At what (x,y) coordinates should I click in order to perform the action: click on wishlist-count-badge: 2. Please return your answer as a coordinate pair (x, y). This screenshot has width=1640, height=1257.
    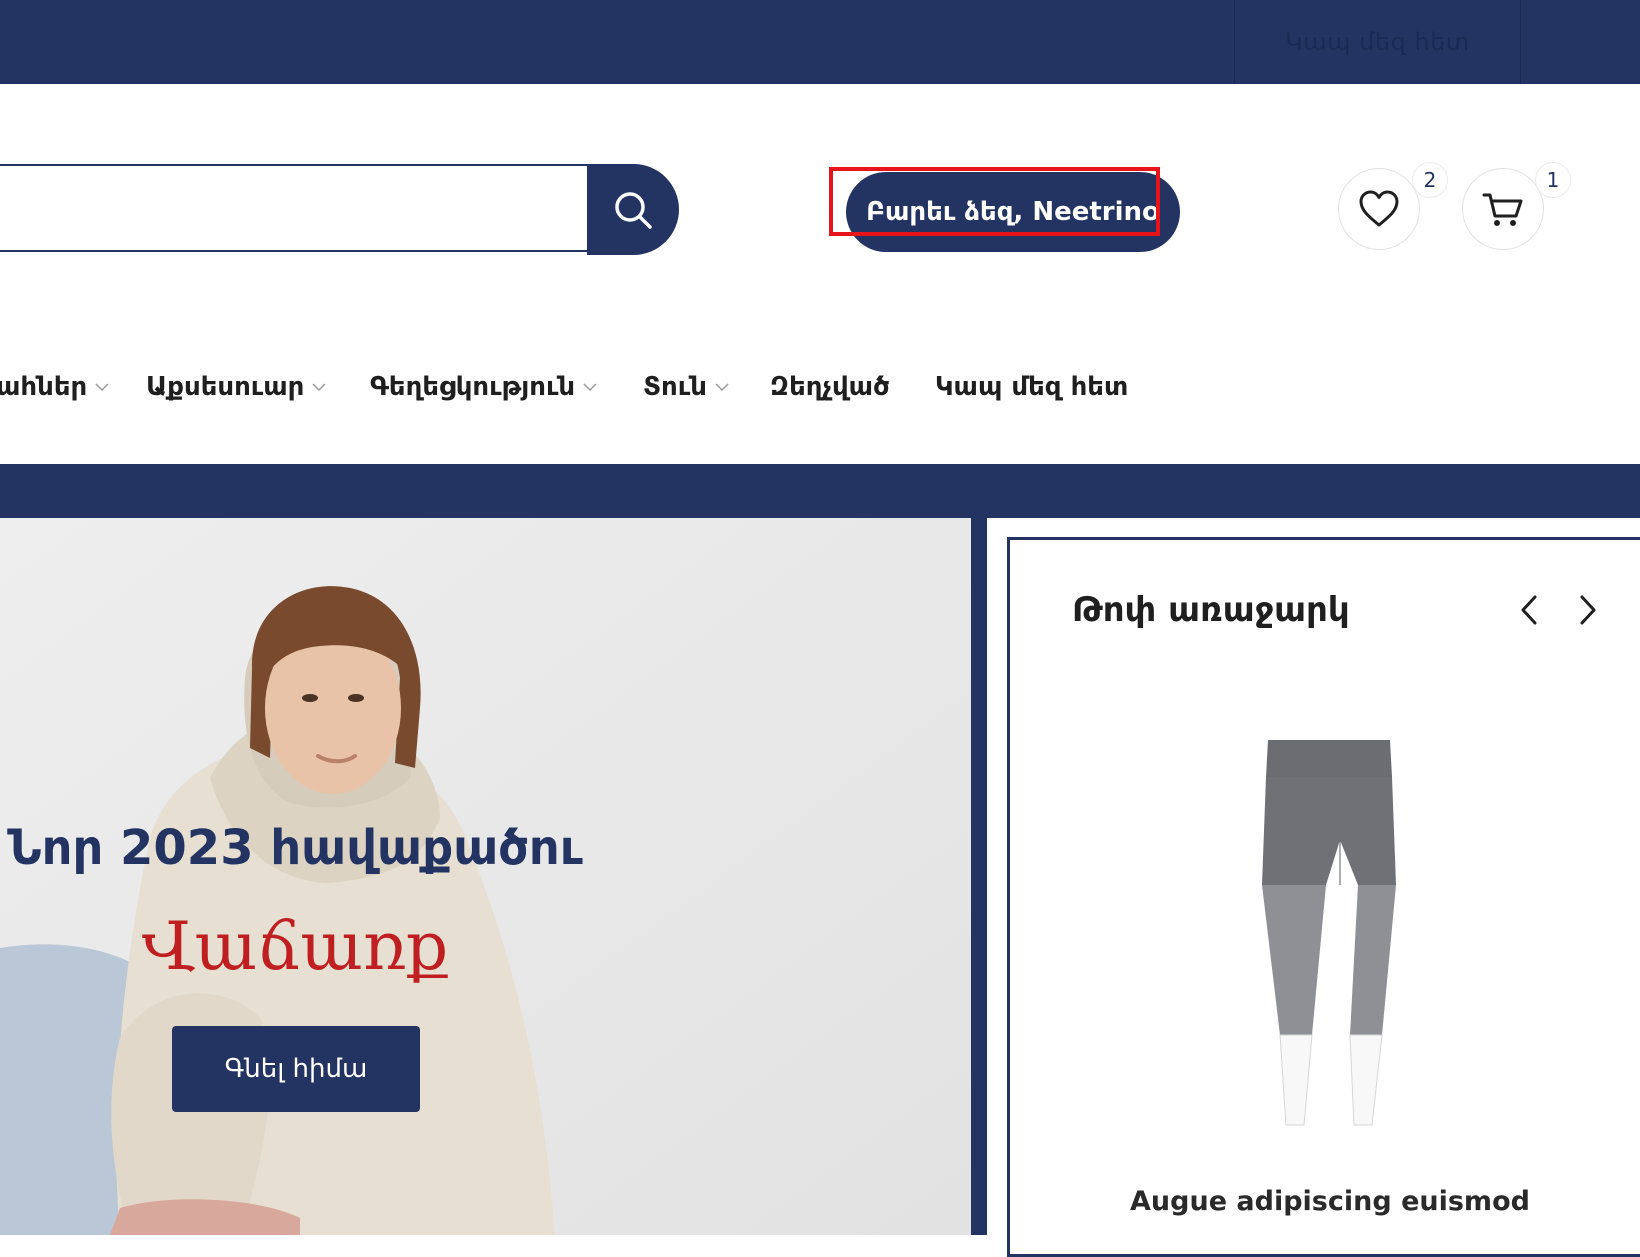
    Looking at the image, I should click on (1430, 180).